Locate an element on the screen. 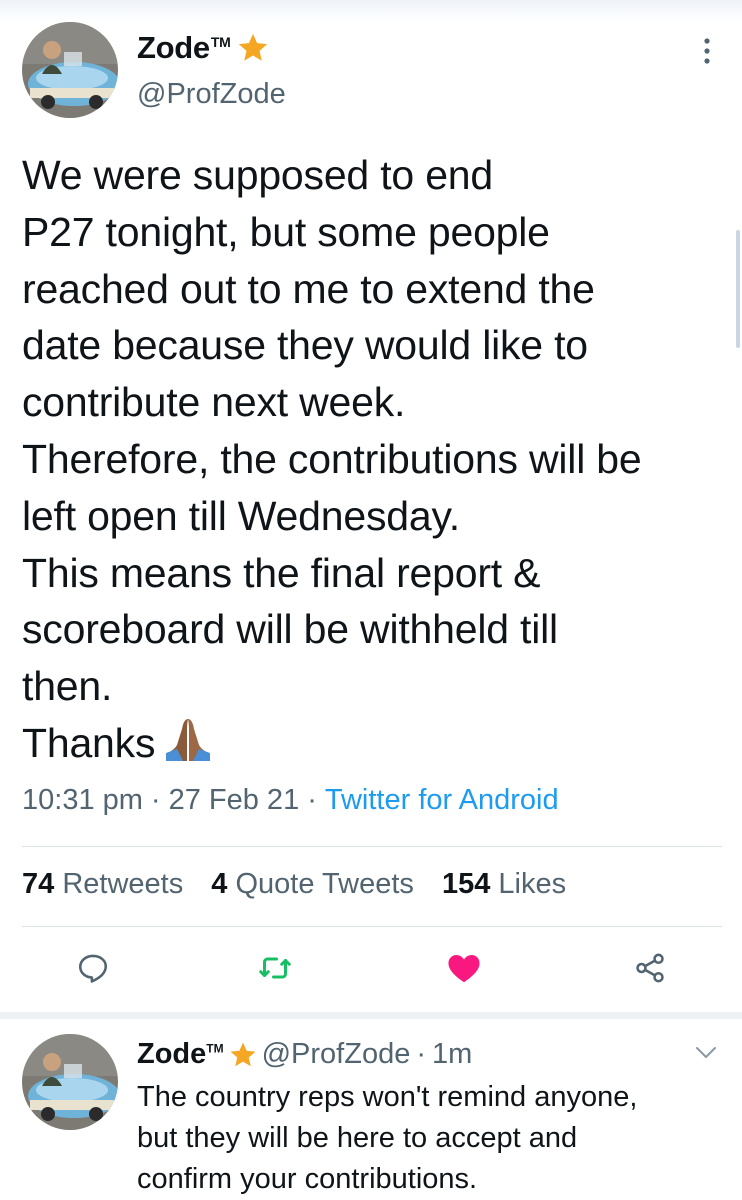 This screenshot has width=742, height=1200. tweet-text-line: P27 tonight, but some people is located at coordinates (286, 231).